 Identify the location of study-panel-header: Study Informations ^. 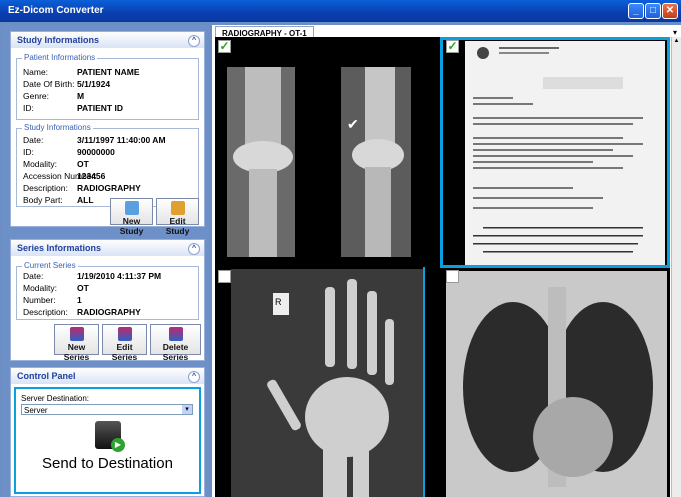
(107, 40).